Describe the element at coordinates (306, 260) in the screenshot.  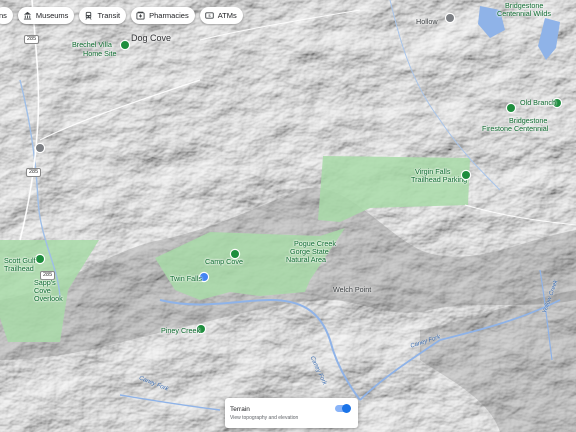
I see `place-label-pogue-creek-3: Natural Area` at that location.